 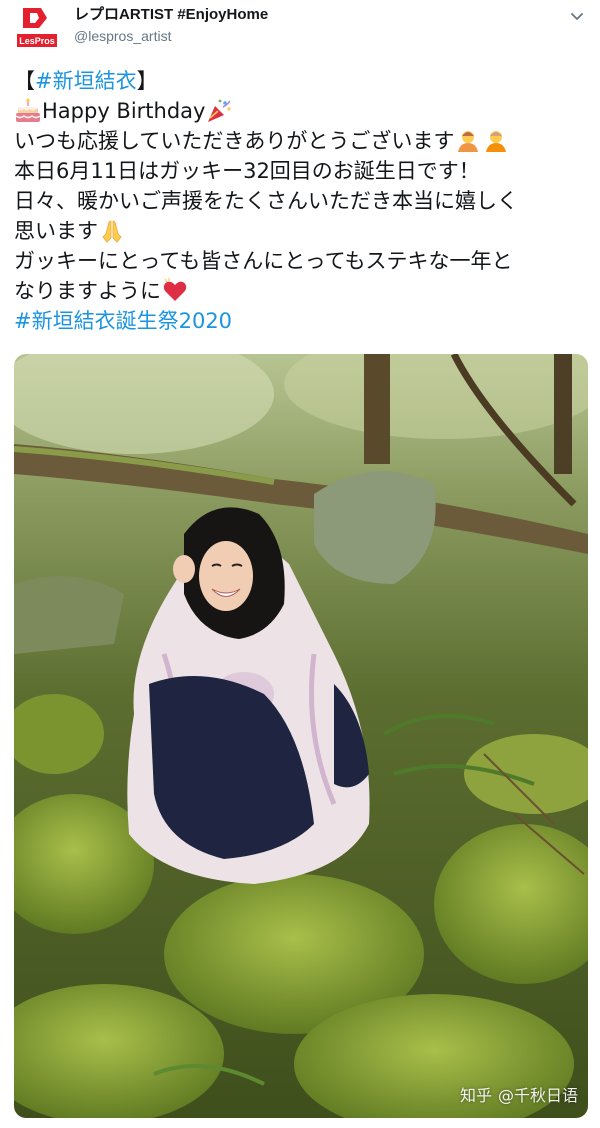 I want to click on tweet-line-8: なりますように, so click(x=300, y=291).